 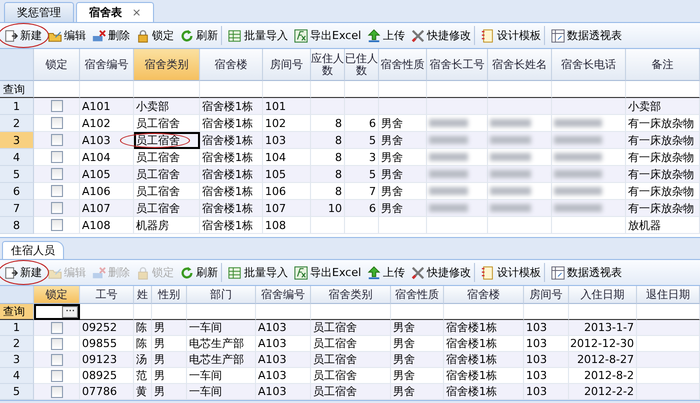 What do you see at coordinates (668, 295) in the screenshot?
I see `column-header: 退住日期` at bounding box center [668, 295].